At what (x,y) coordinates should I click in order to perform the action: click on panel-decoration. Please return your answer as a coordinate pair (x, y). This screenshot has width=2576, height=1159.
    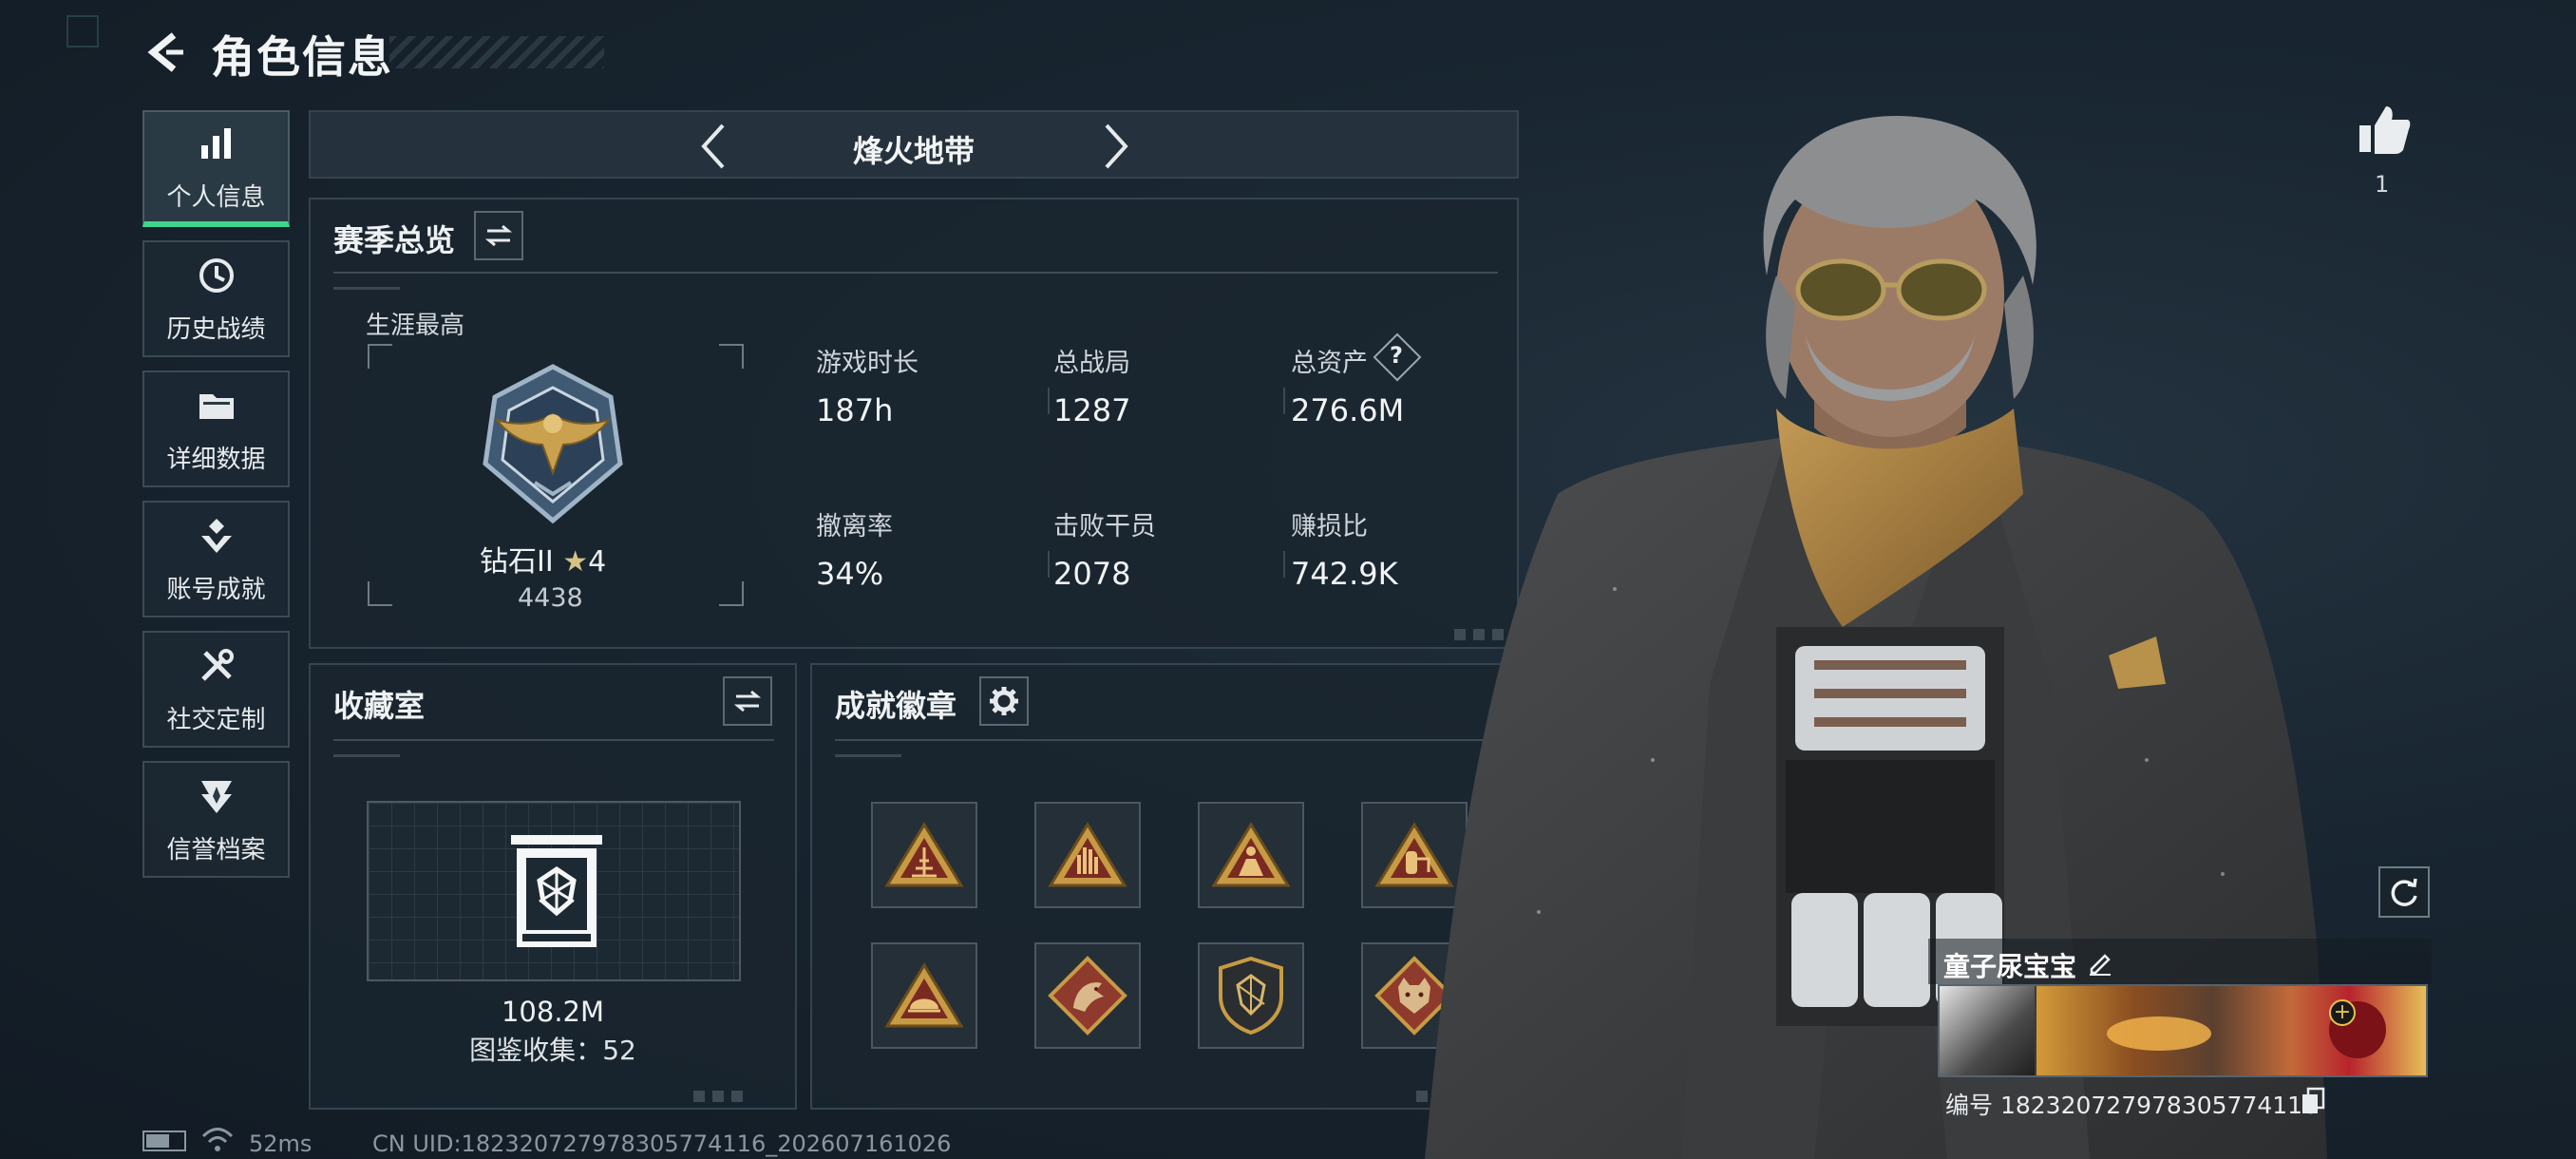
    Looking at the image, I should click on (720, 1096).